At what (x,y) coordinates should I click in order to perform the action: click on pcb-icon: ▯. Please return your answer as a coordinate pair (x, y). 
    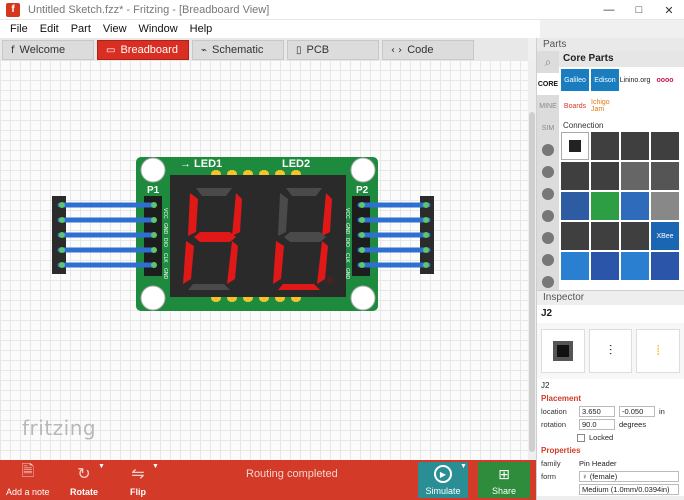
    Looking at the image, I should click on (299, 50).